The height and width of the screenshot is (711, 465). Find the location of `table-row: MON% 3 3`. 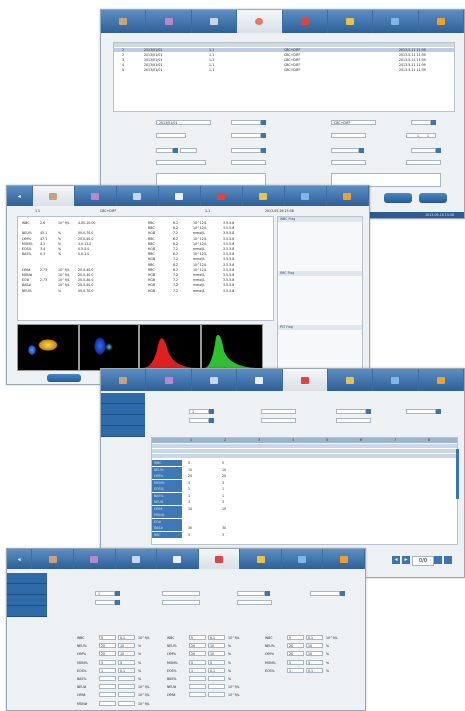

table-row: MON% 3 3 is located at coordinates (304, 482).